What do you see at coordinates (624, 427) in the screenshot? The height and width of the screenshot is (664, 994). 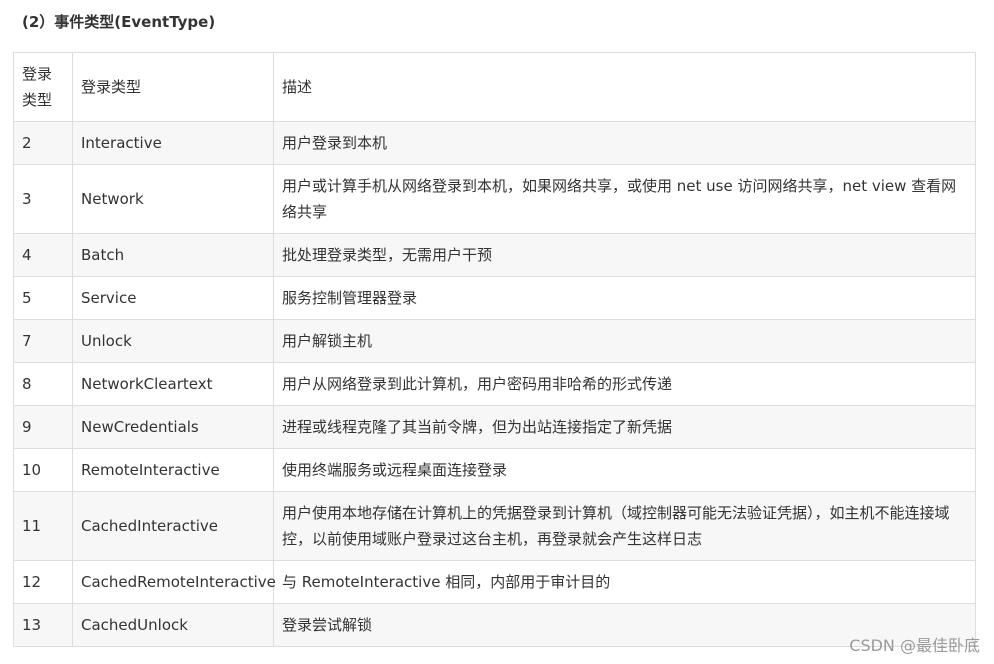 I see `cell-description: 进程或线程克隆了其当前令牌，但为出站连接指定了新凭据` at bounding box center [624, 427].